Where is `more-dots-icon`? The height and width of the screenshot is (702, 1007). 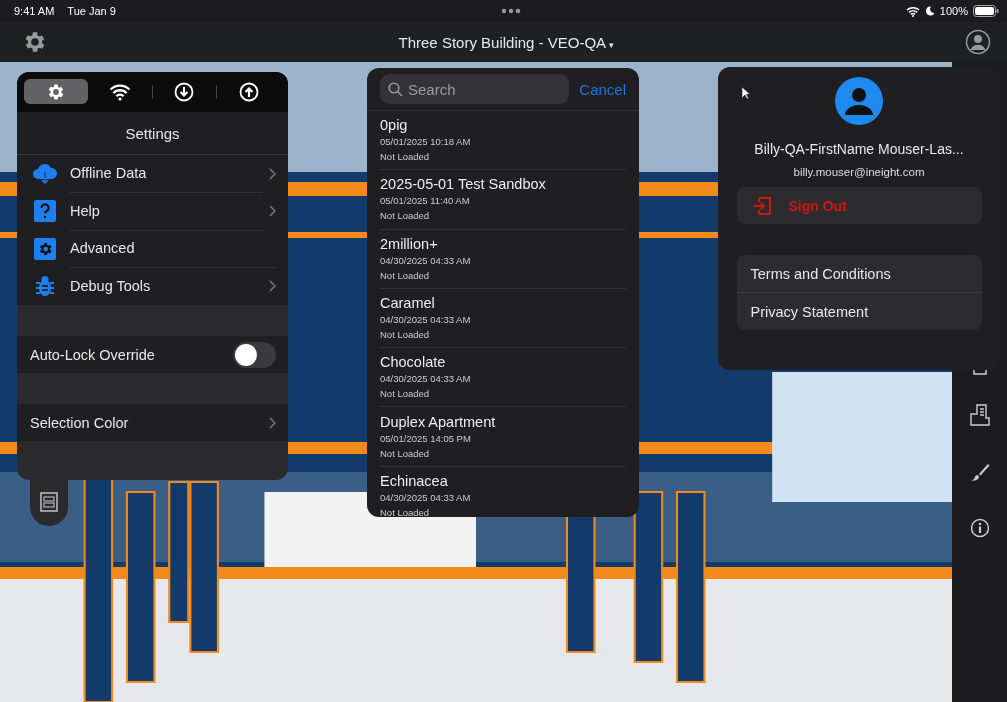 more-dots-icon is located at coordinates (510, 11).